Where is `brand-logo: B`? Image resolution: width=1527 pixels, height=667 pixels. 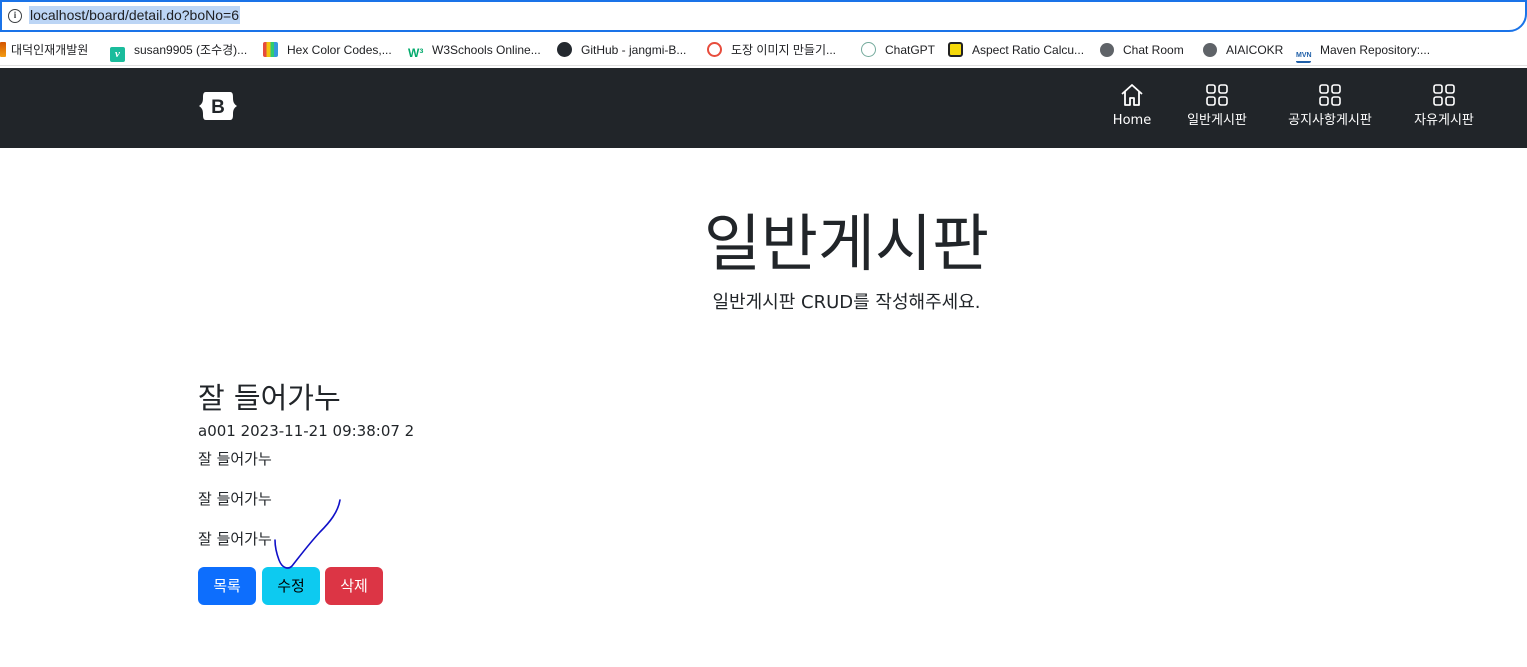 brand-logo: B is located at coordinates (218, 106).